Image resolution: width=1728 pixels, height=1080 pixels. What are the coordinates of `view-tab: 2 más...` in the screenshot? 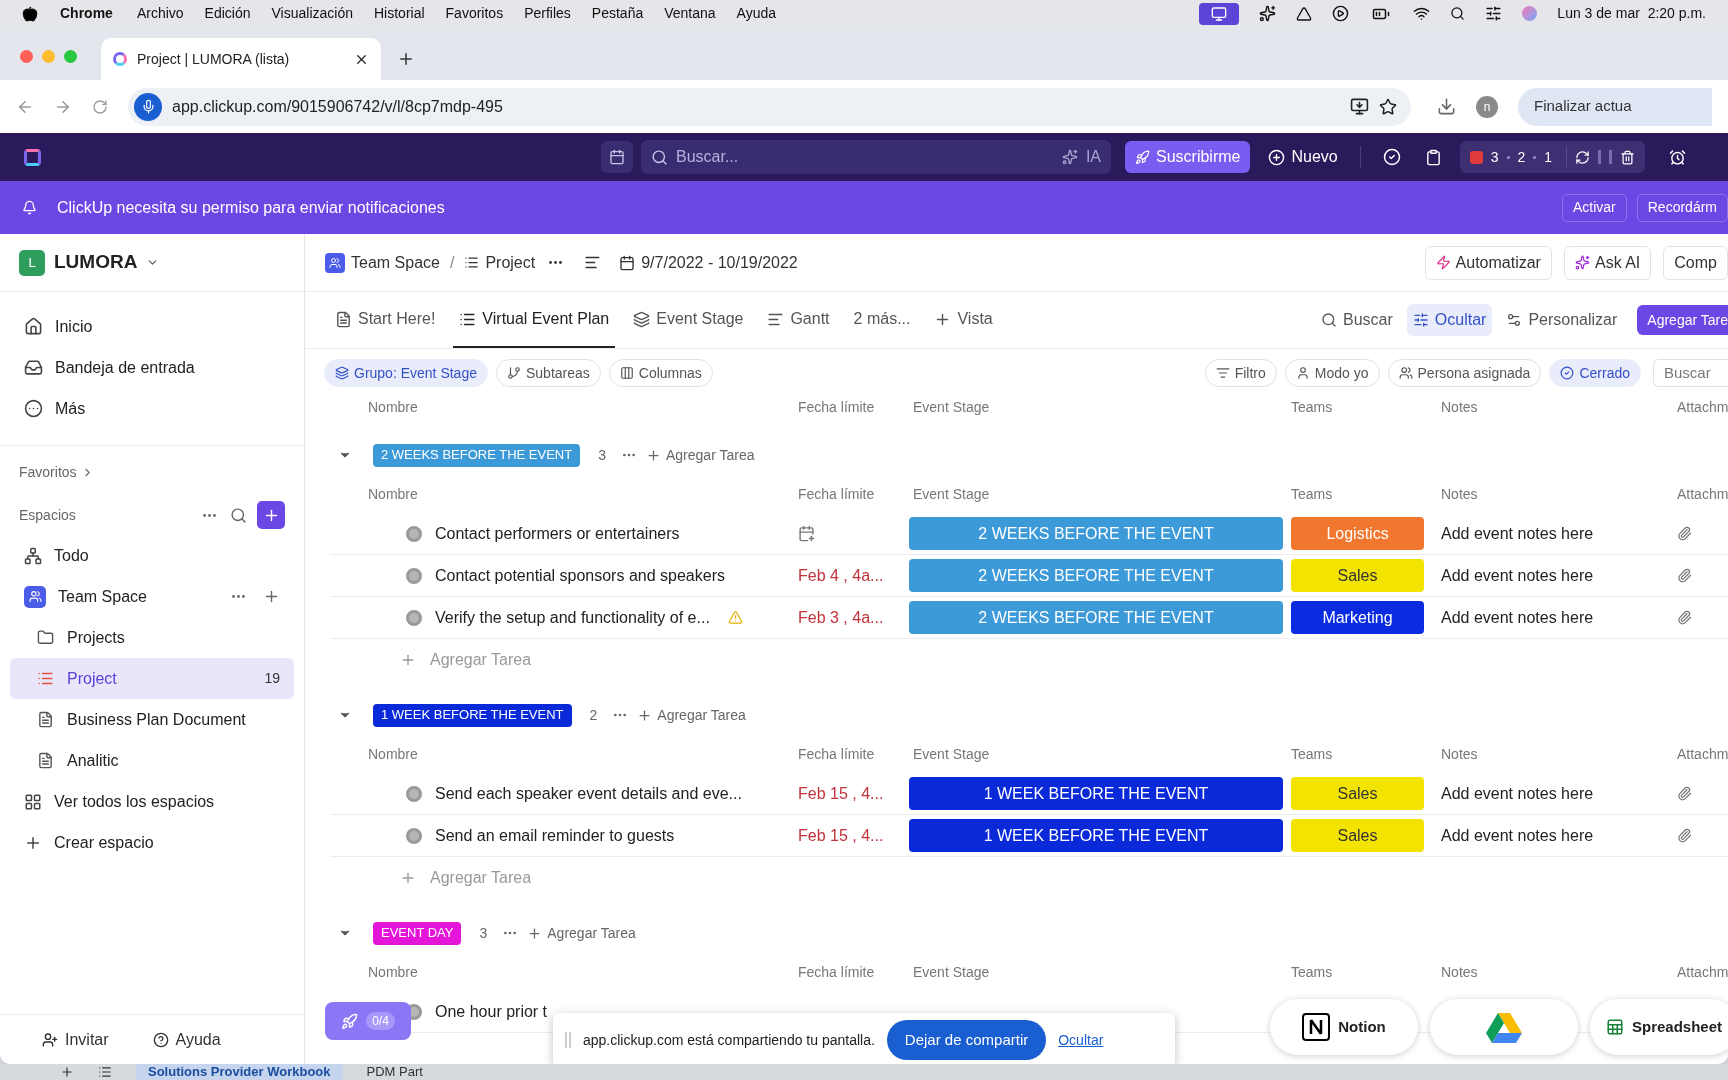 It's located at (882, 320).